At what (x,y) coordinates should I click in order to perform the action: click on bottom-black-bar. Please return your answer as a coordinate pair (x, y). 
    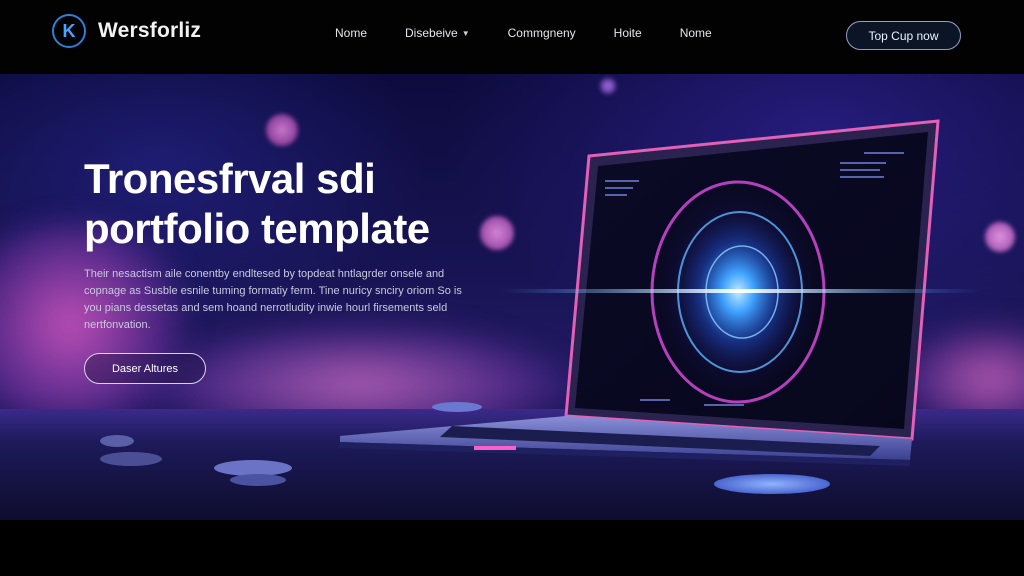
    Looking at the image, I should click on (512, 548).